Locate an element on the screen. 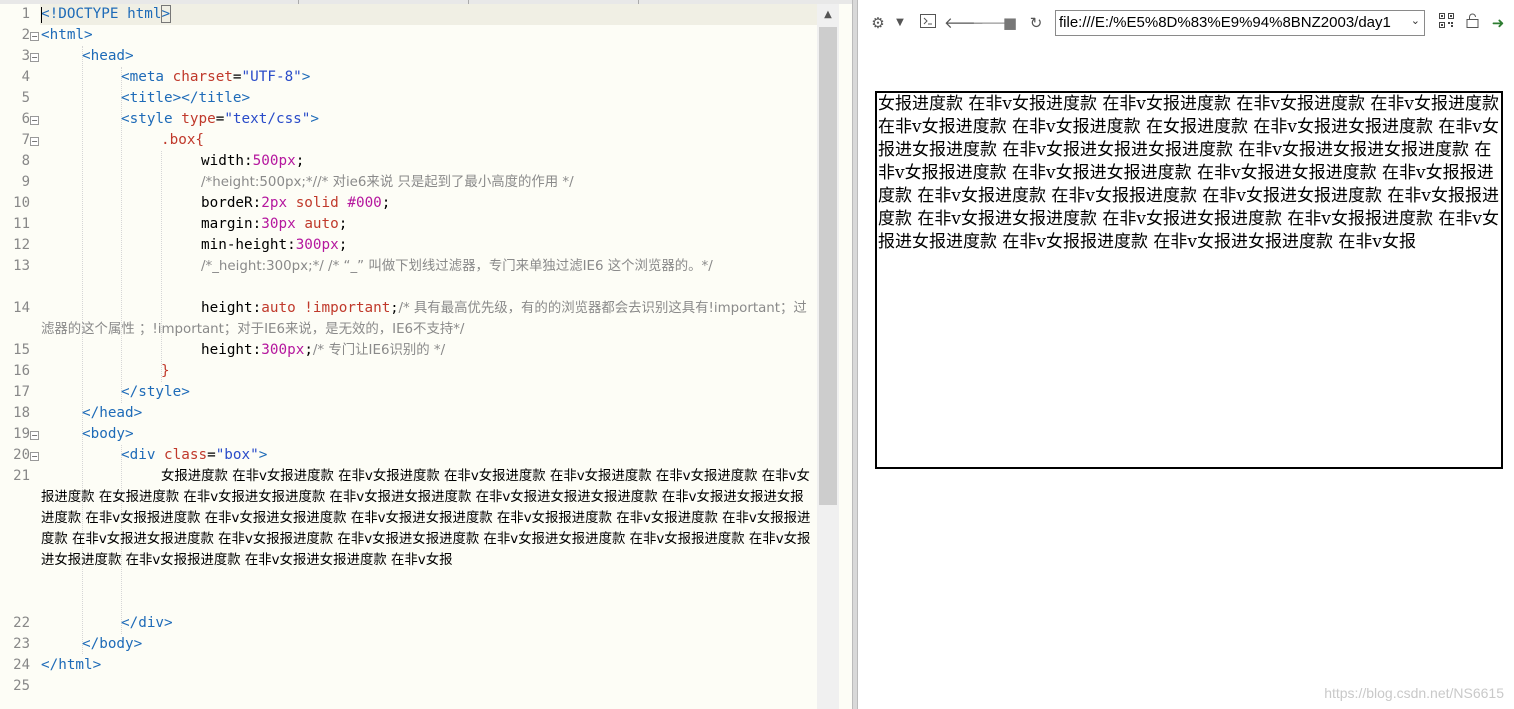 This screenshot has height=709, width=1514. code-token: <div is located at coordinates (138, 455).